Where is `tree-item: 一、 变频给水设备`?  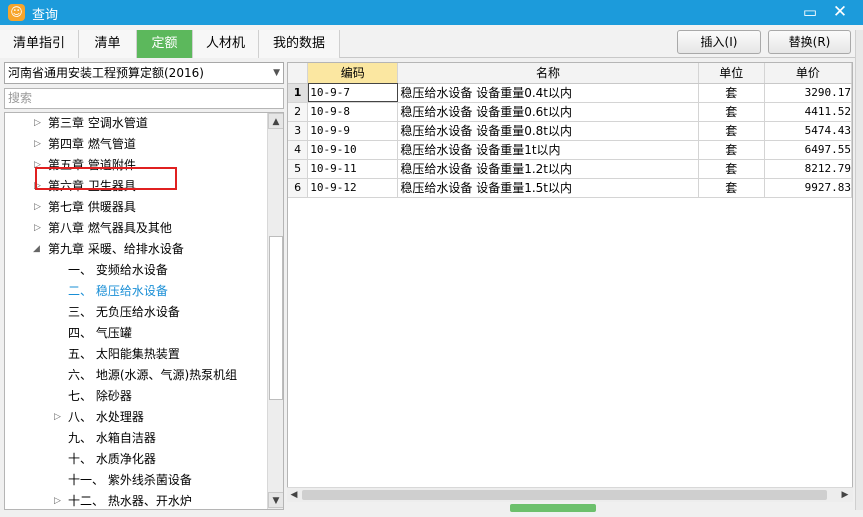 tree-item: 一、 变频给水设备 is located at coordinates (86, 270).